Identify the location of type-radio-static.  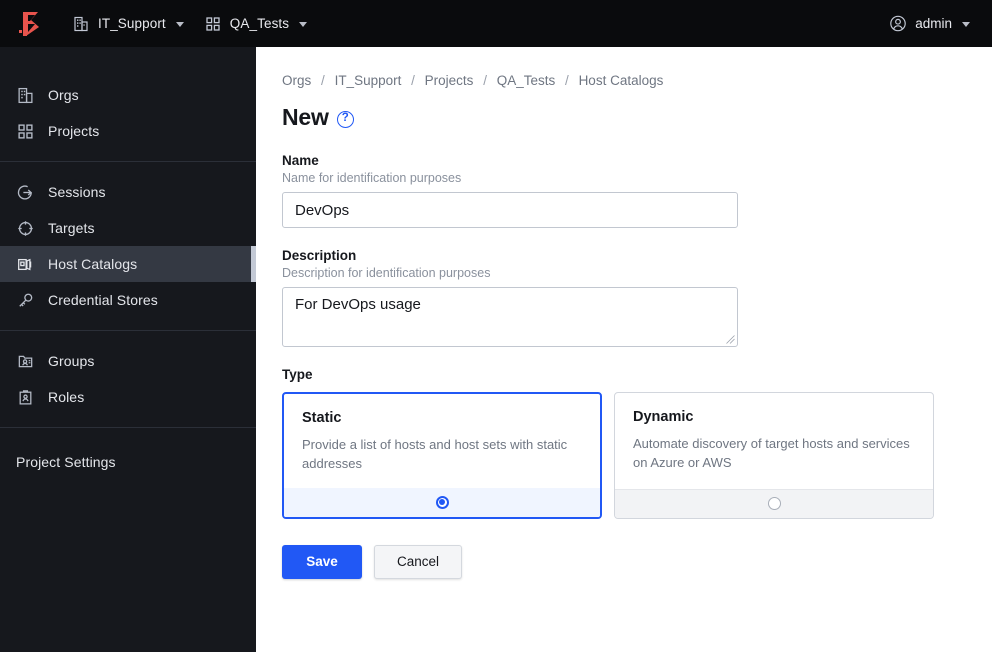
(442, 502).